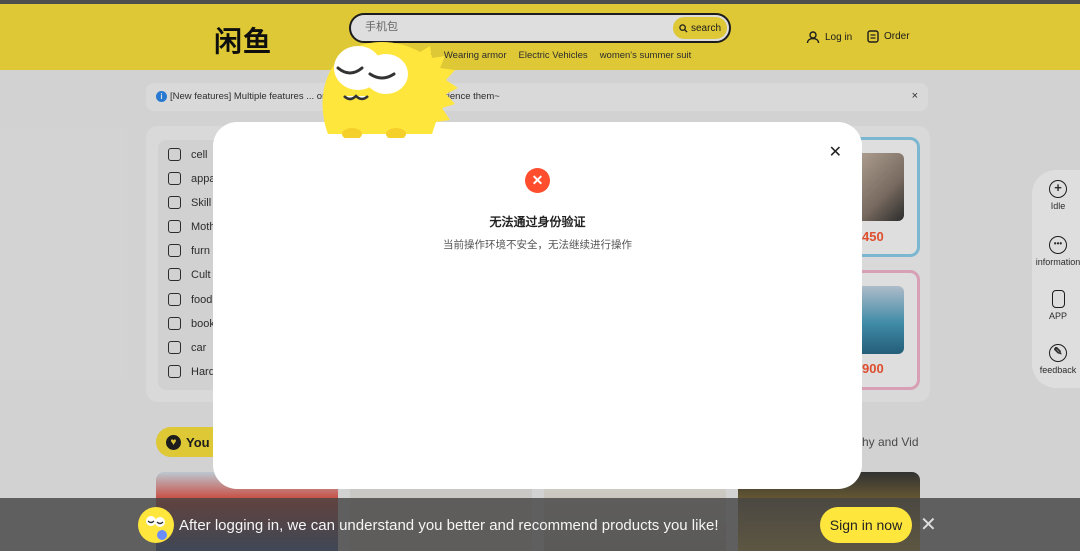 The height and width of the screenshot is (551, 1080). Describe the element at coordinates (537, 222) in the screenshot. I see `dialog-title: 无法通过身份验证` at that location.